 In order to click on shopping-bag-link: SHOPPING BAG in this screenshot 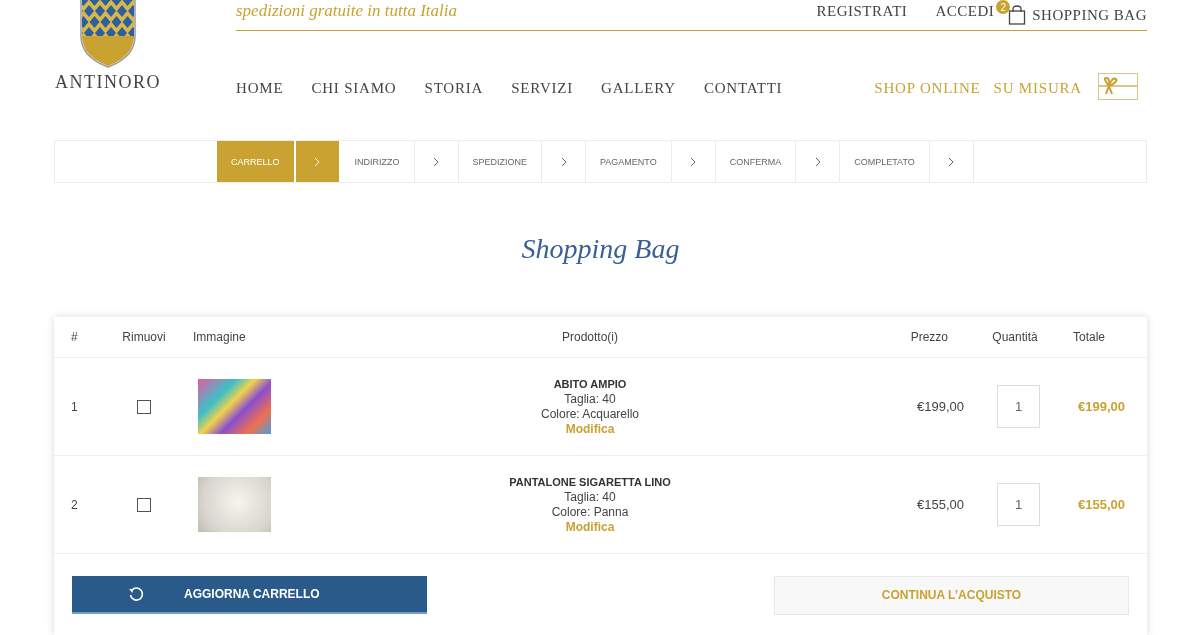, I will do `click(1089, 15)`.